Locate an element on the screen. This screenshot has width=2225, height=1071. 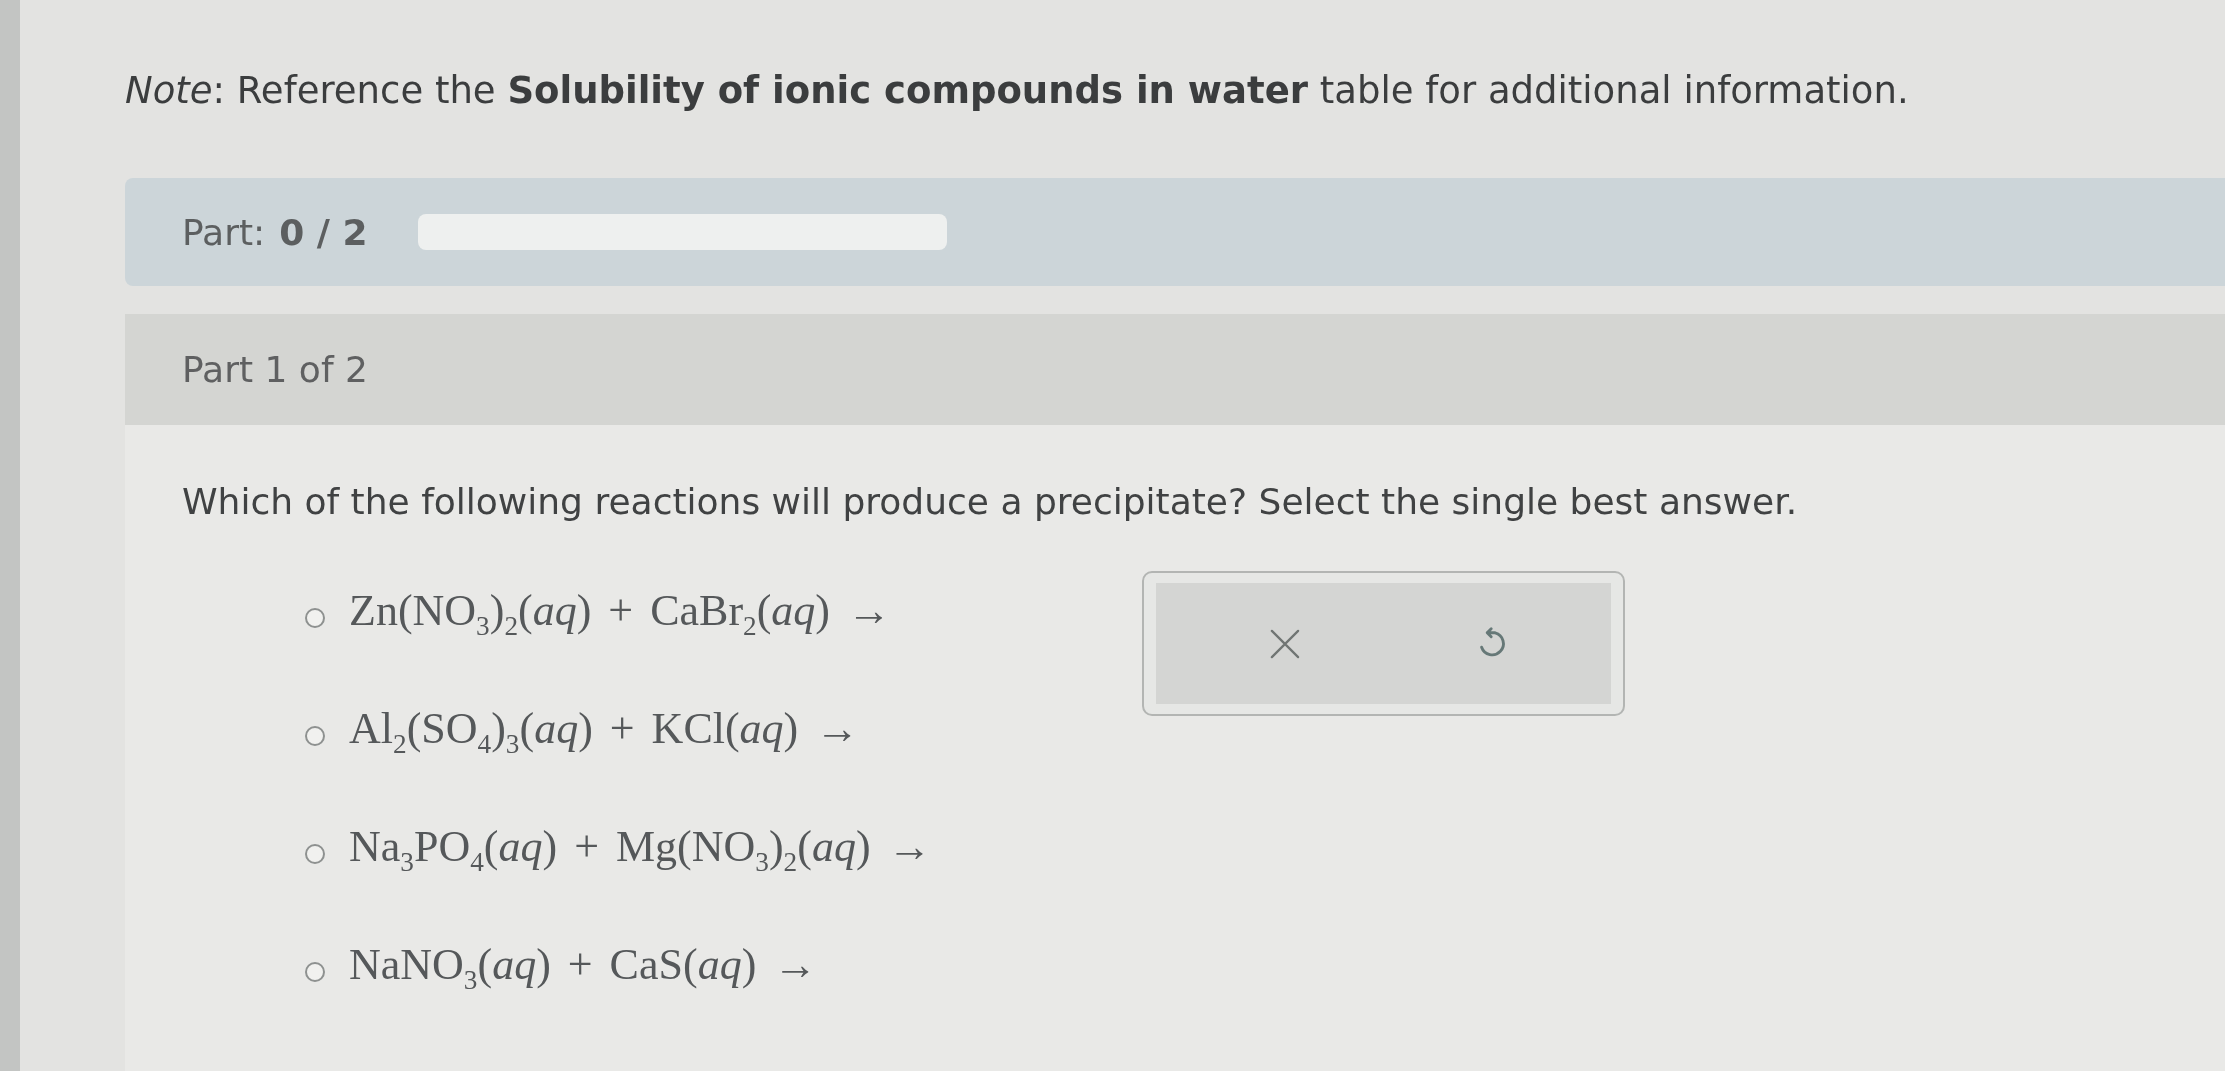
answer-option: Na$_{3}$PO$_{4}$(aq) + Mg(NO$_{3}$)$_{2}$(aq) → is located at coordinates (640, 854).